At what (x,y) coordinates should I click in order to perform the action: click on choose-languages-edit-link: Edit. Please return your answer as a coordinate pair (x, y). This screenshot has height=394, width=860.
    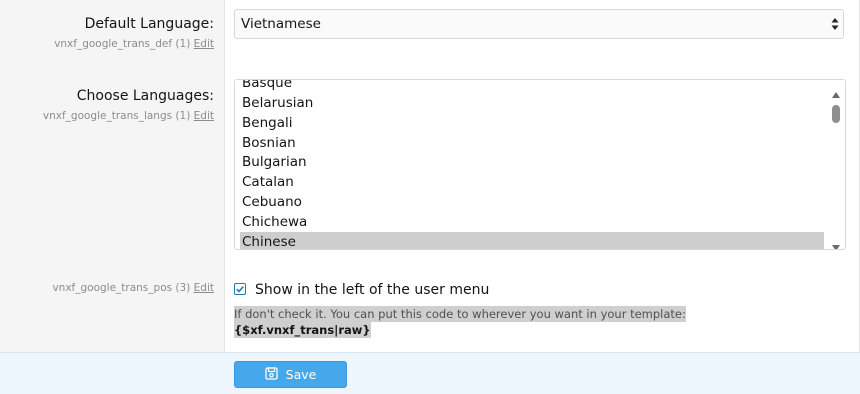
    Looking at the image, I should click on (204, 116).